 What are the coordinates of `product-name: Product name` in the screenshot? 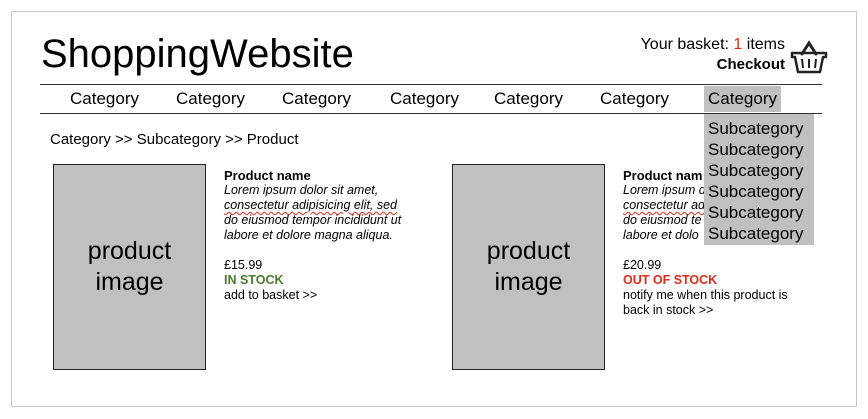 It's located at (321, 175).